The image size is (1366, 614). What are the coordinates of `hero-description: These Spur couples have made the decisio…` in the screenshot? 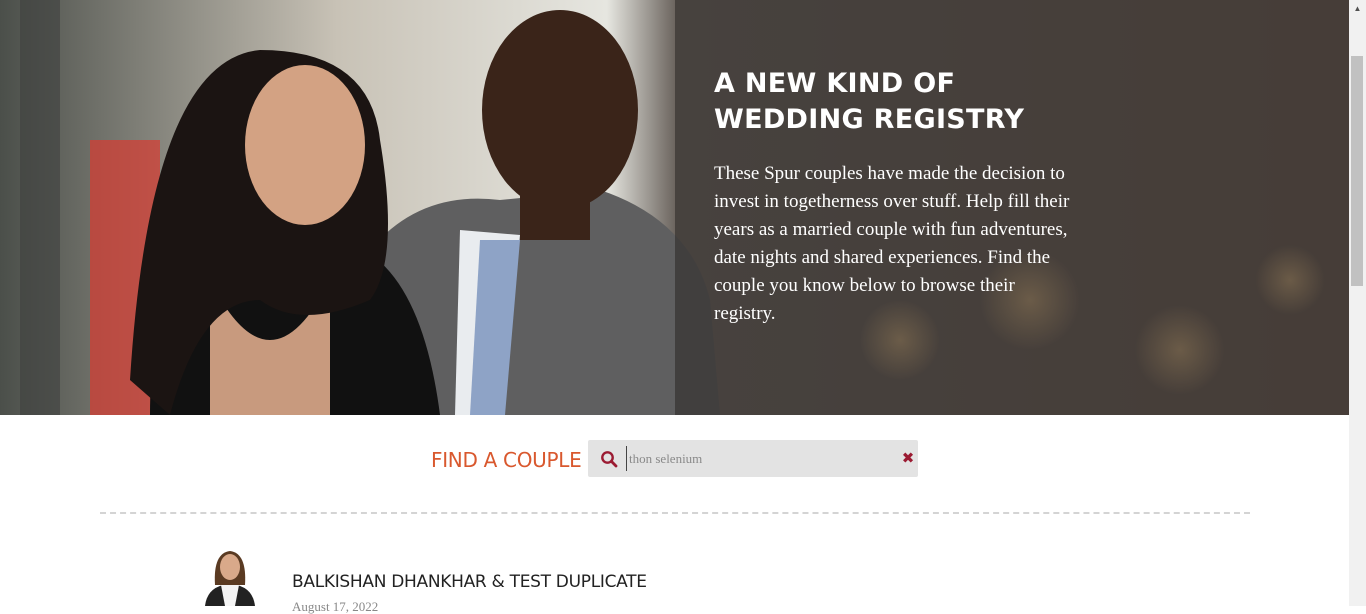 It's located at (892, 243).